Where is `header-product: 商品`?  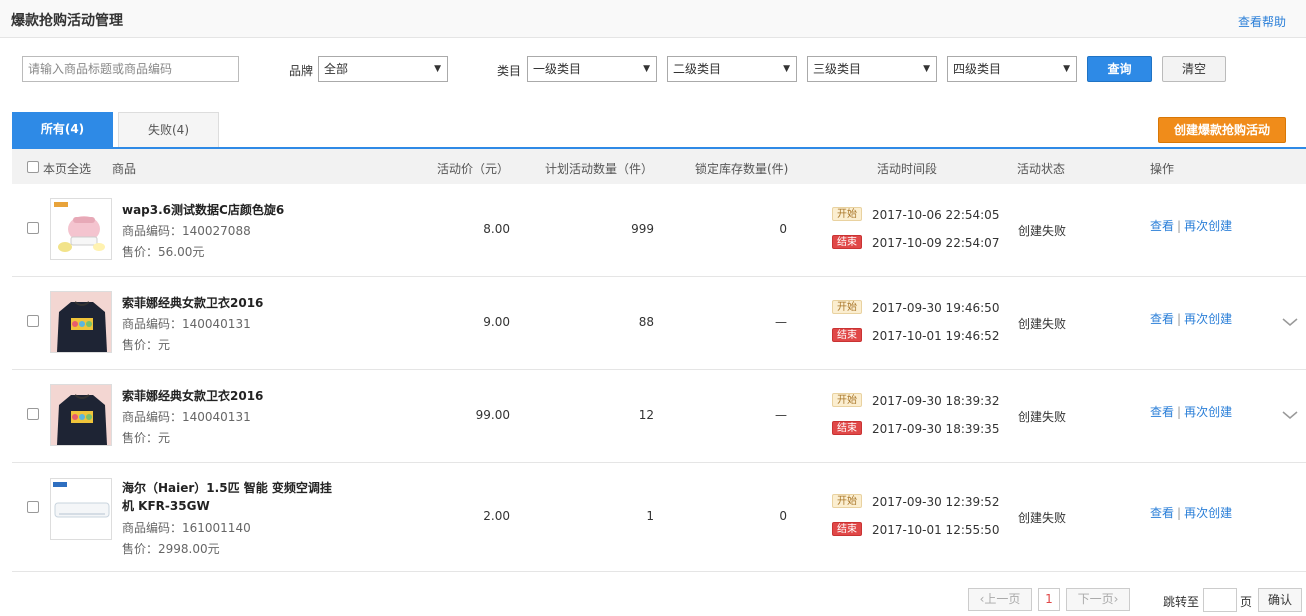 header-product: 商品 is located at coordinates (124, 169).